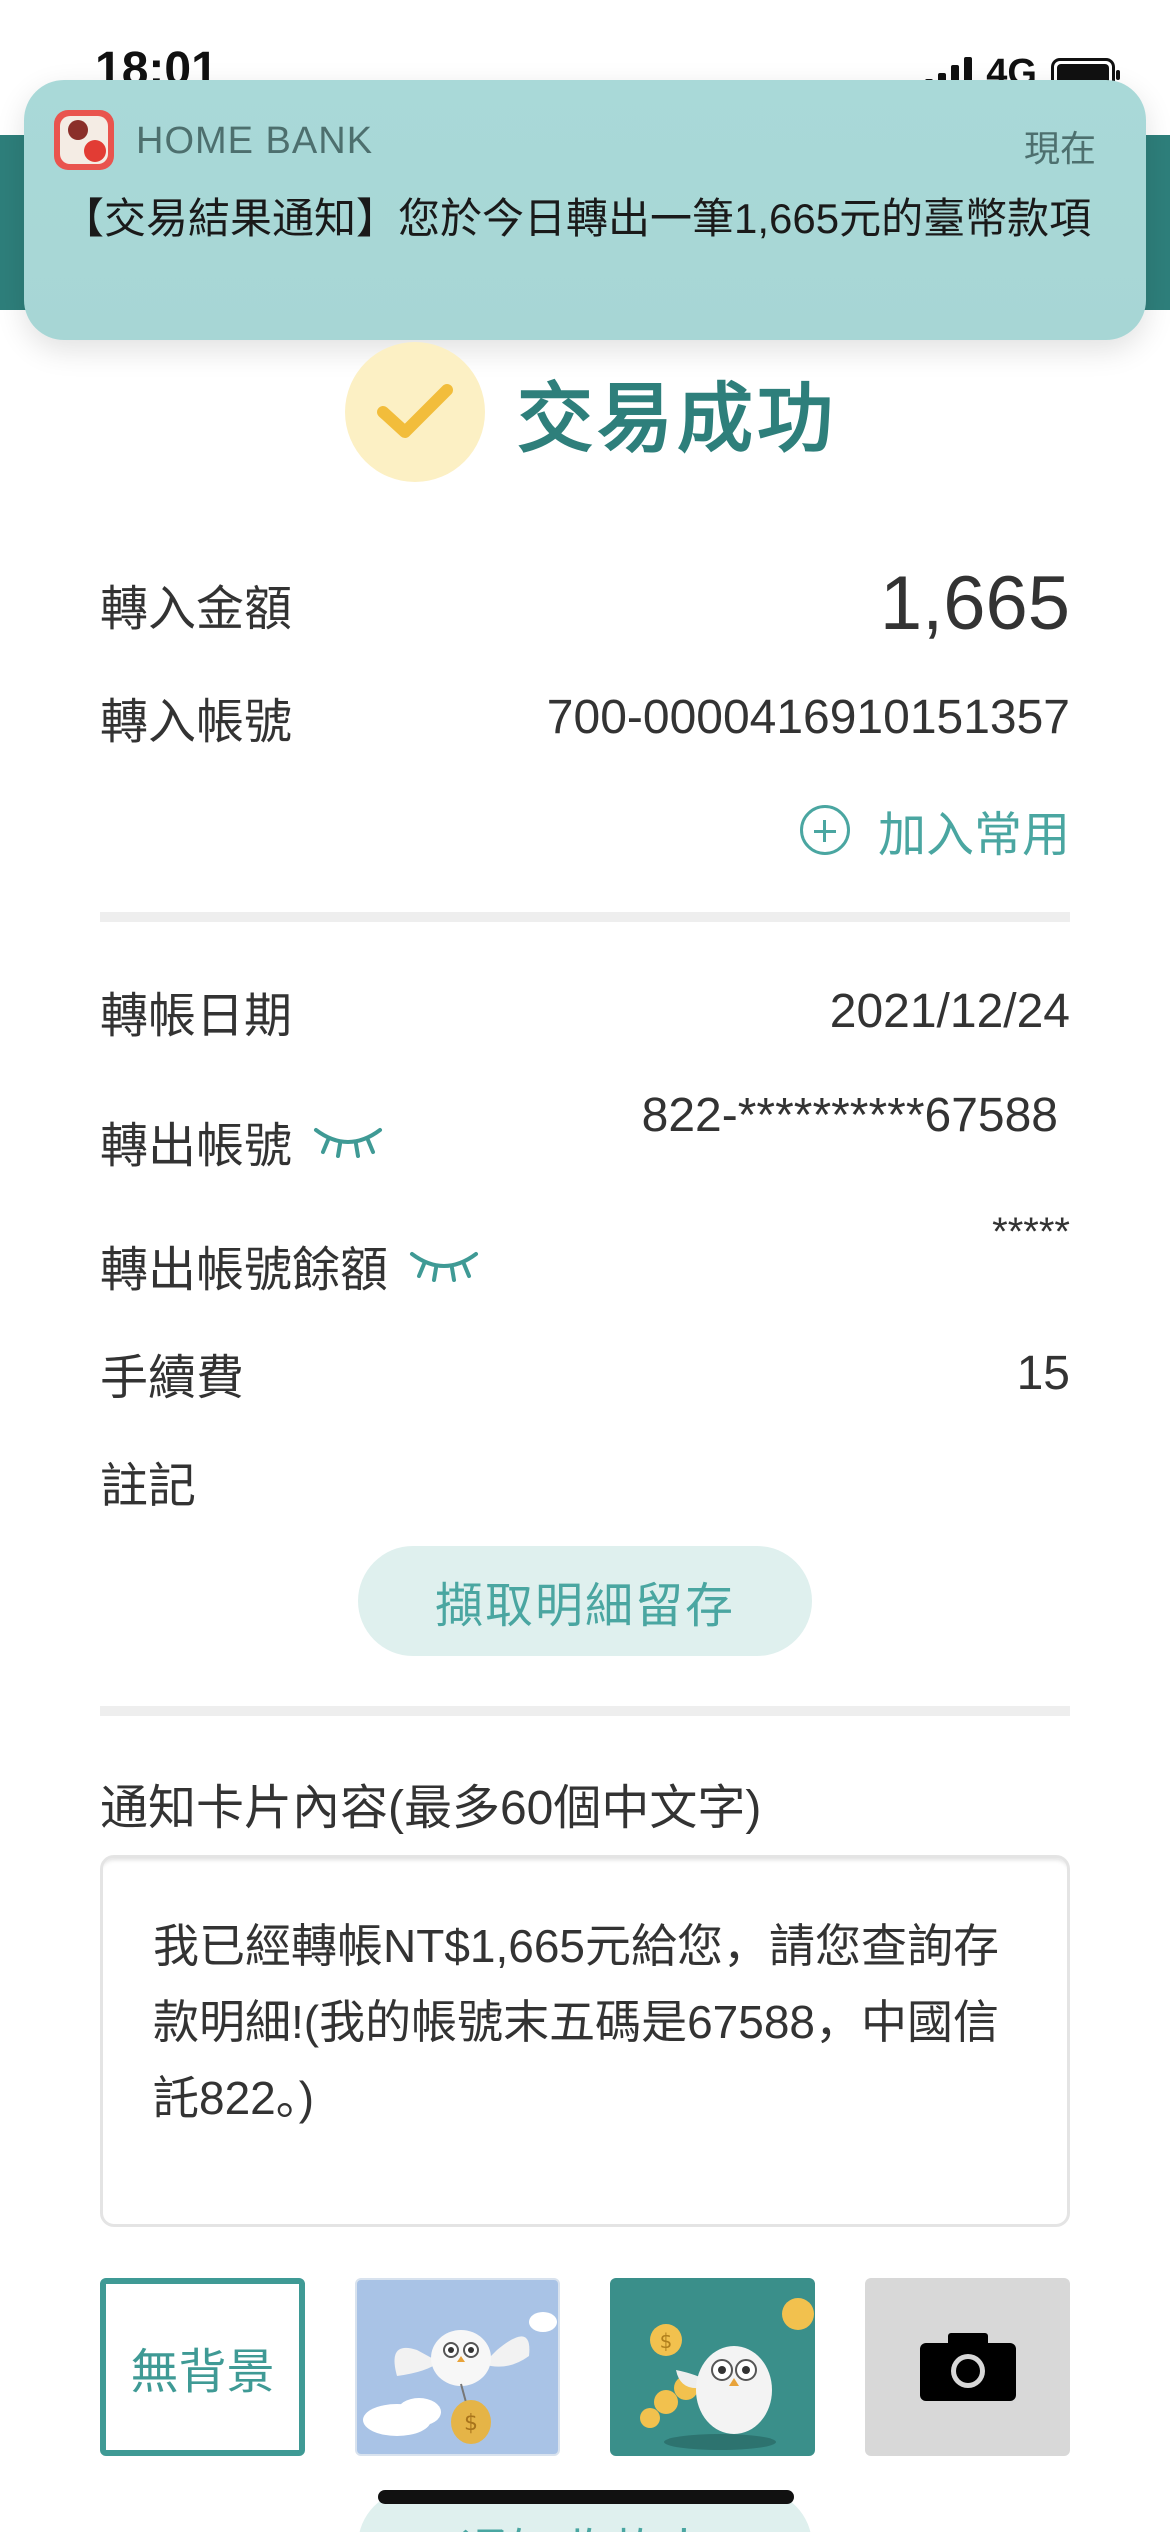  What do you see at coordinates (577, 218) in the screenshot?
I see `notification-message: 【交易結果通知】您於今日轉出一筆1,665元的臺幣款項` at bounding box center [577, 218].